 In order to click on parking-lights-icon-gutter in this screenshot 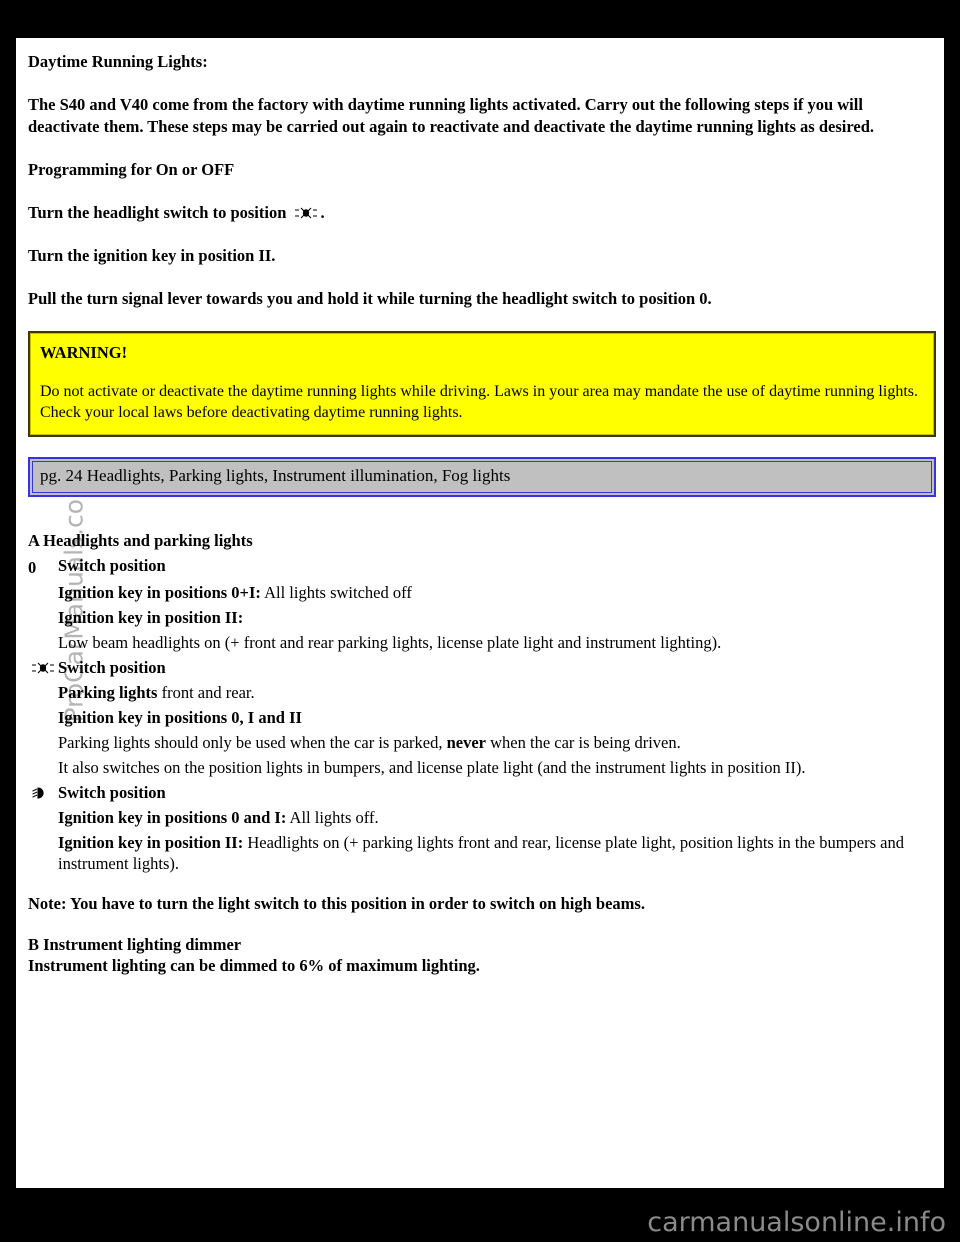, I will do `click(43, 665)`.